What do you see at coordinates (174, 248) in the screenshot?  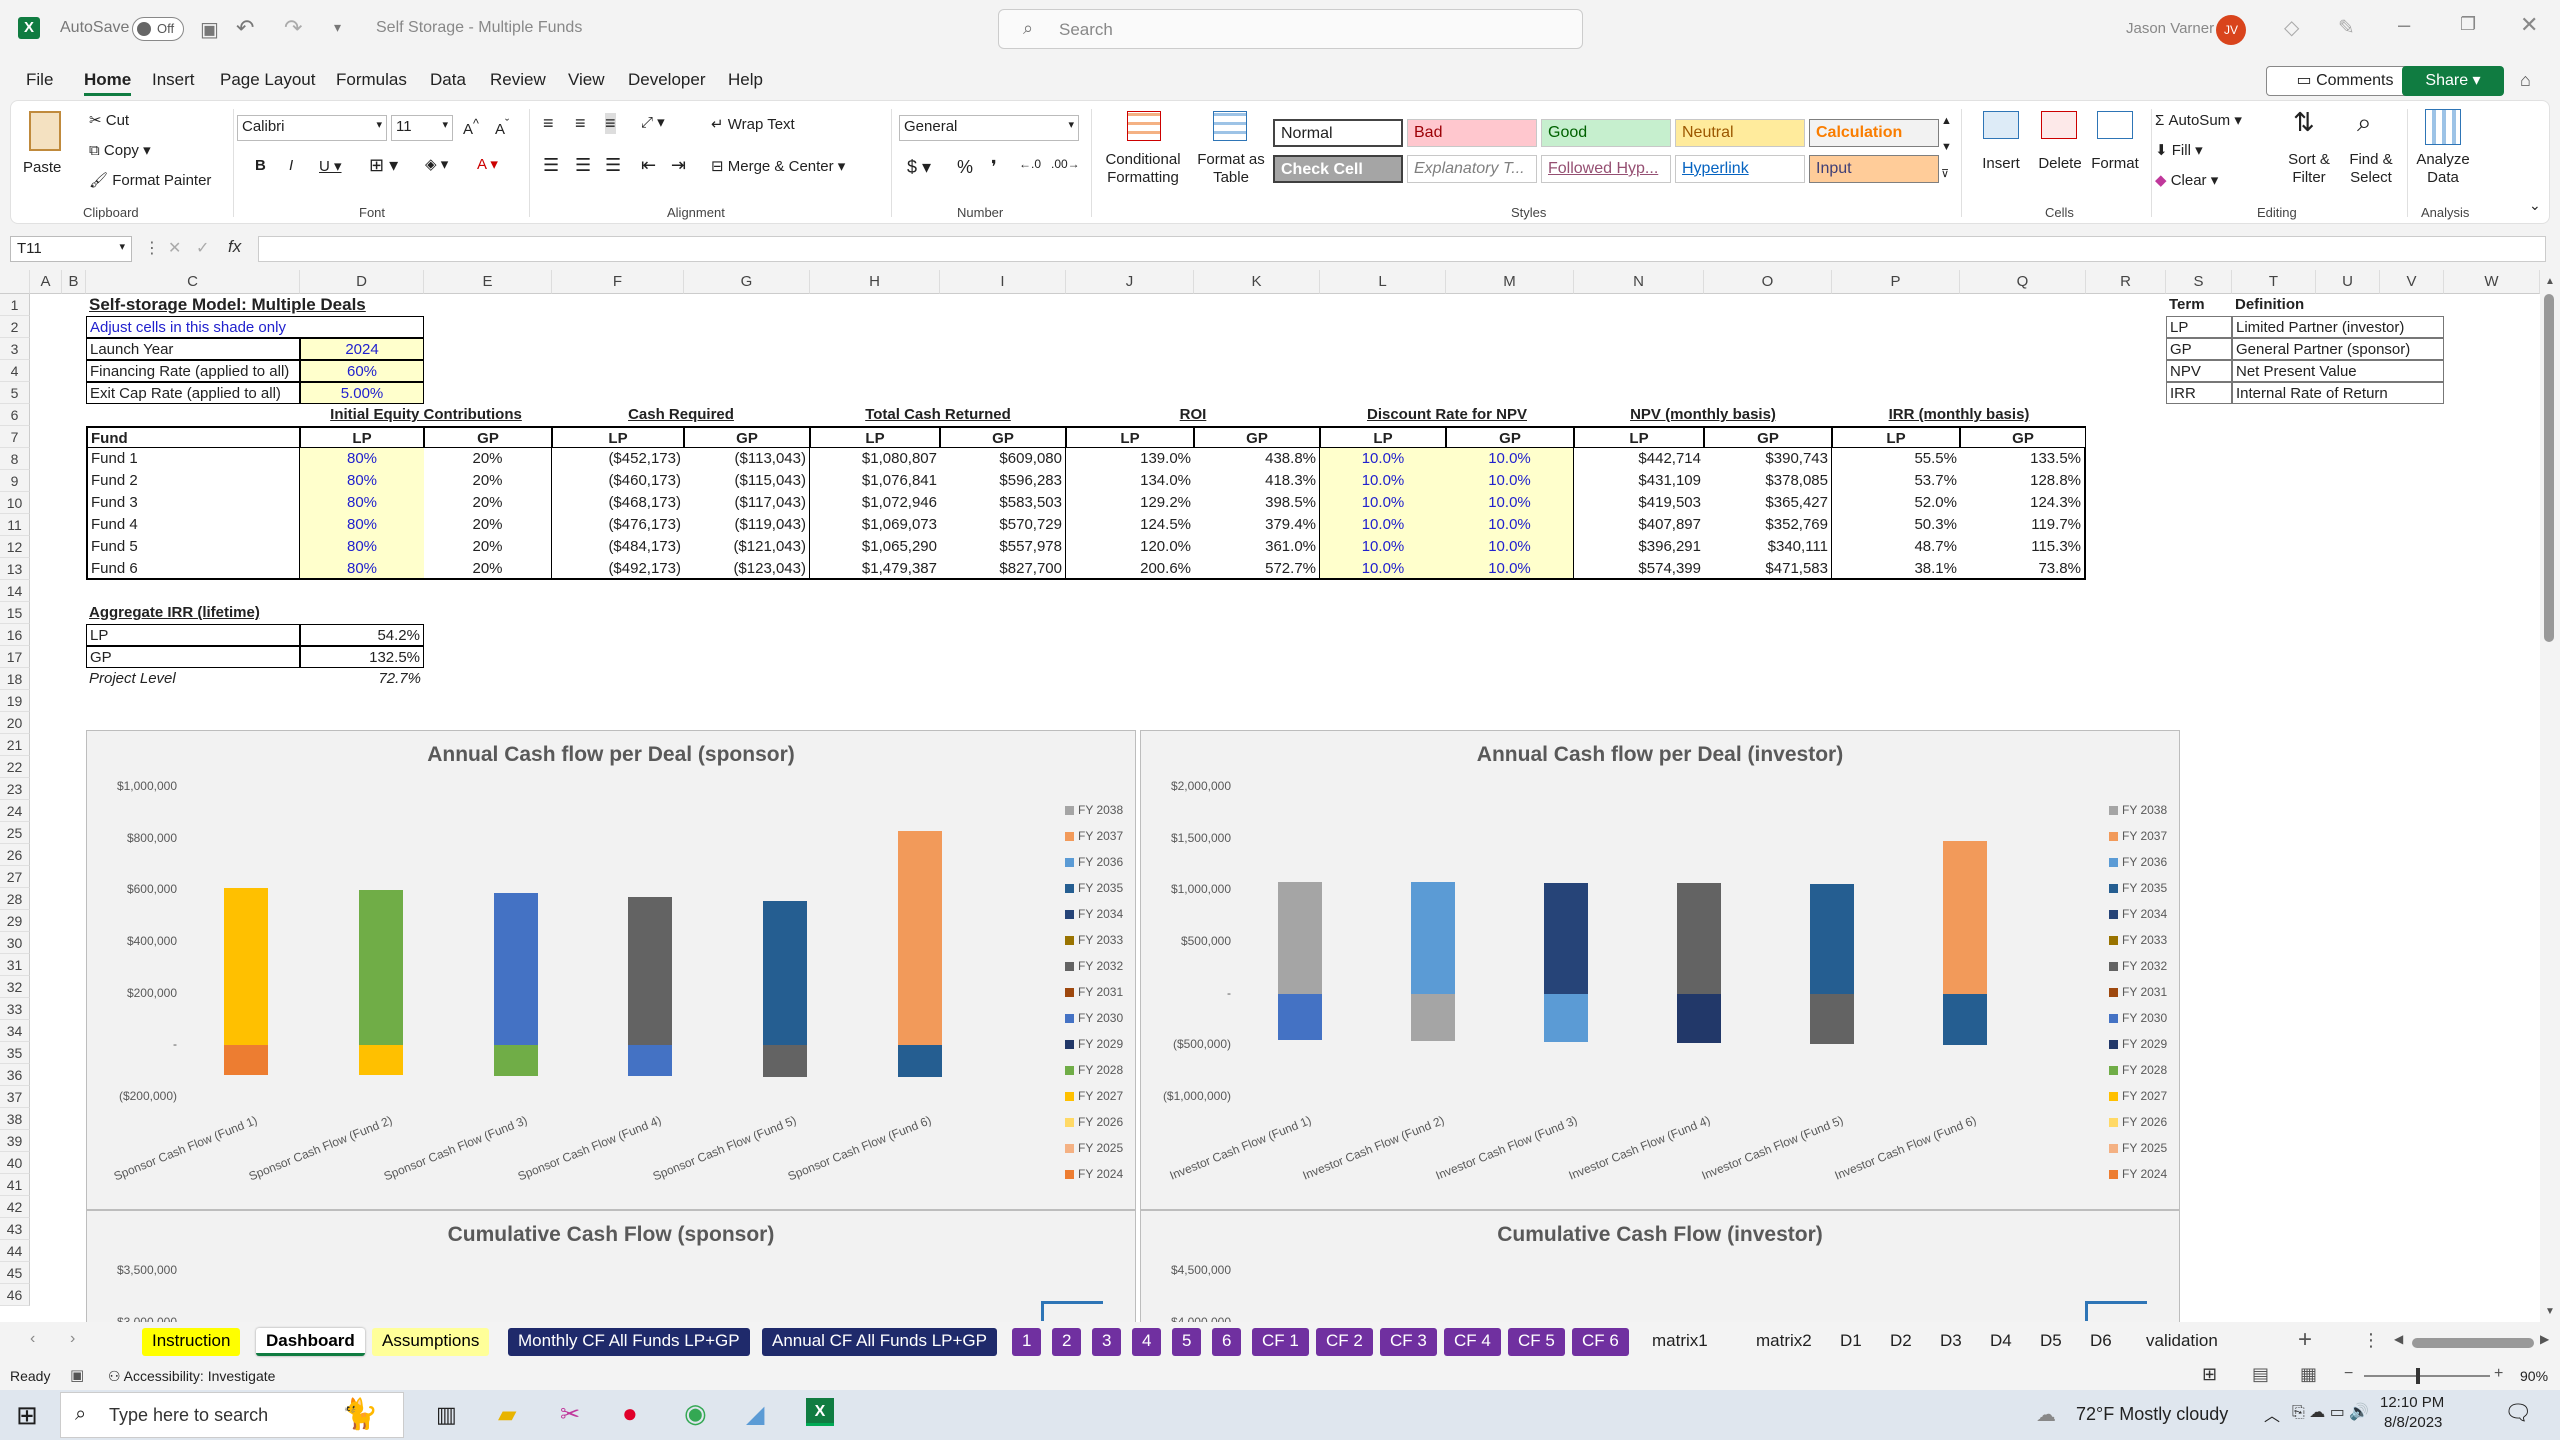 I see `cancel-formula-icon: ✕` at bounding box center [174, 248].